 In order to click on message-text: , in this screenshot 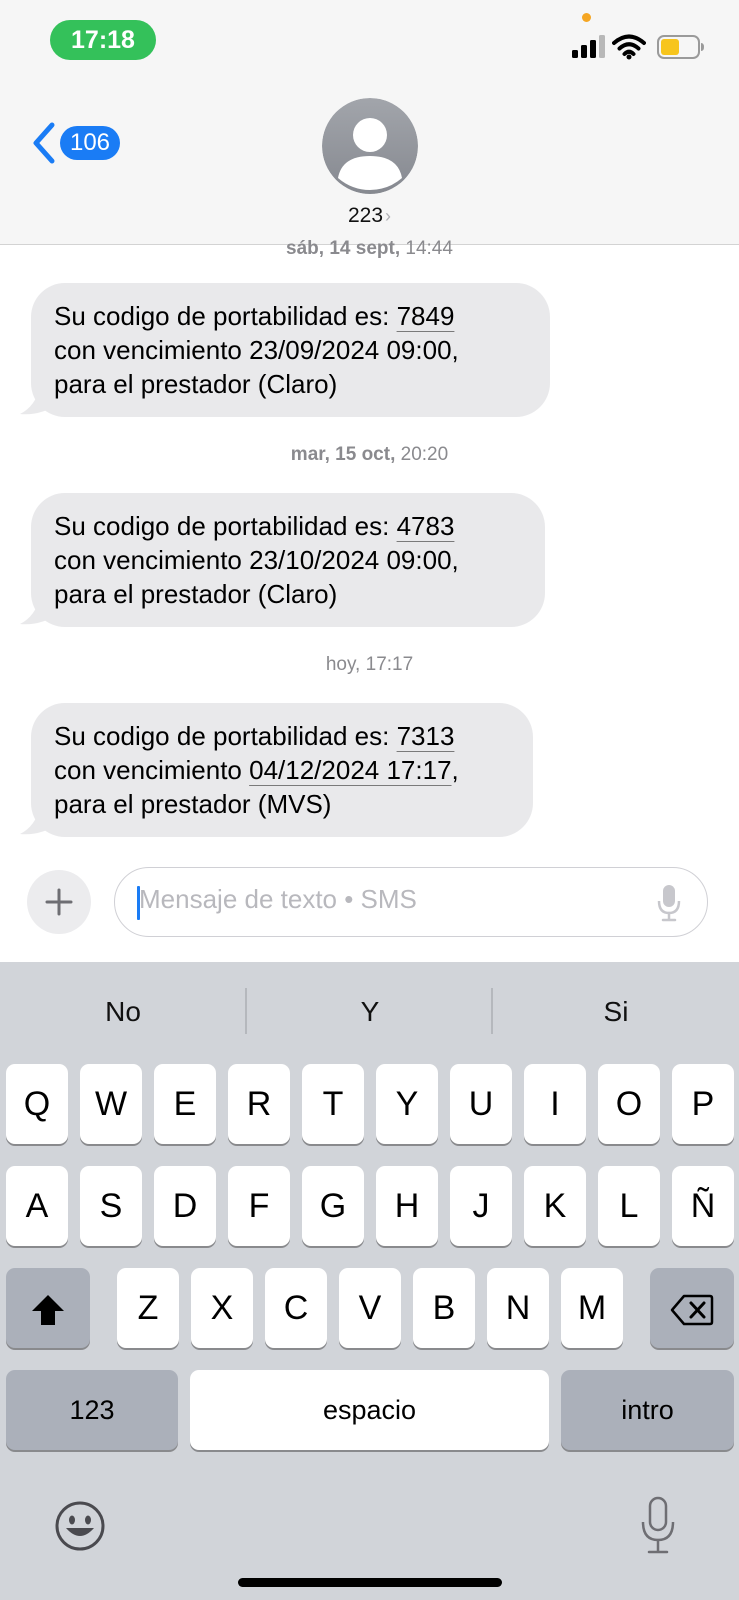, I will do `click(455, 770)`.